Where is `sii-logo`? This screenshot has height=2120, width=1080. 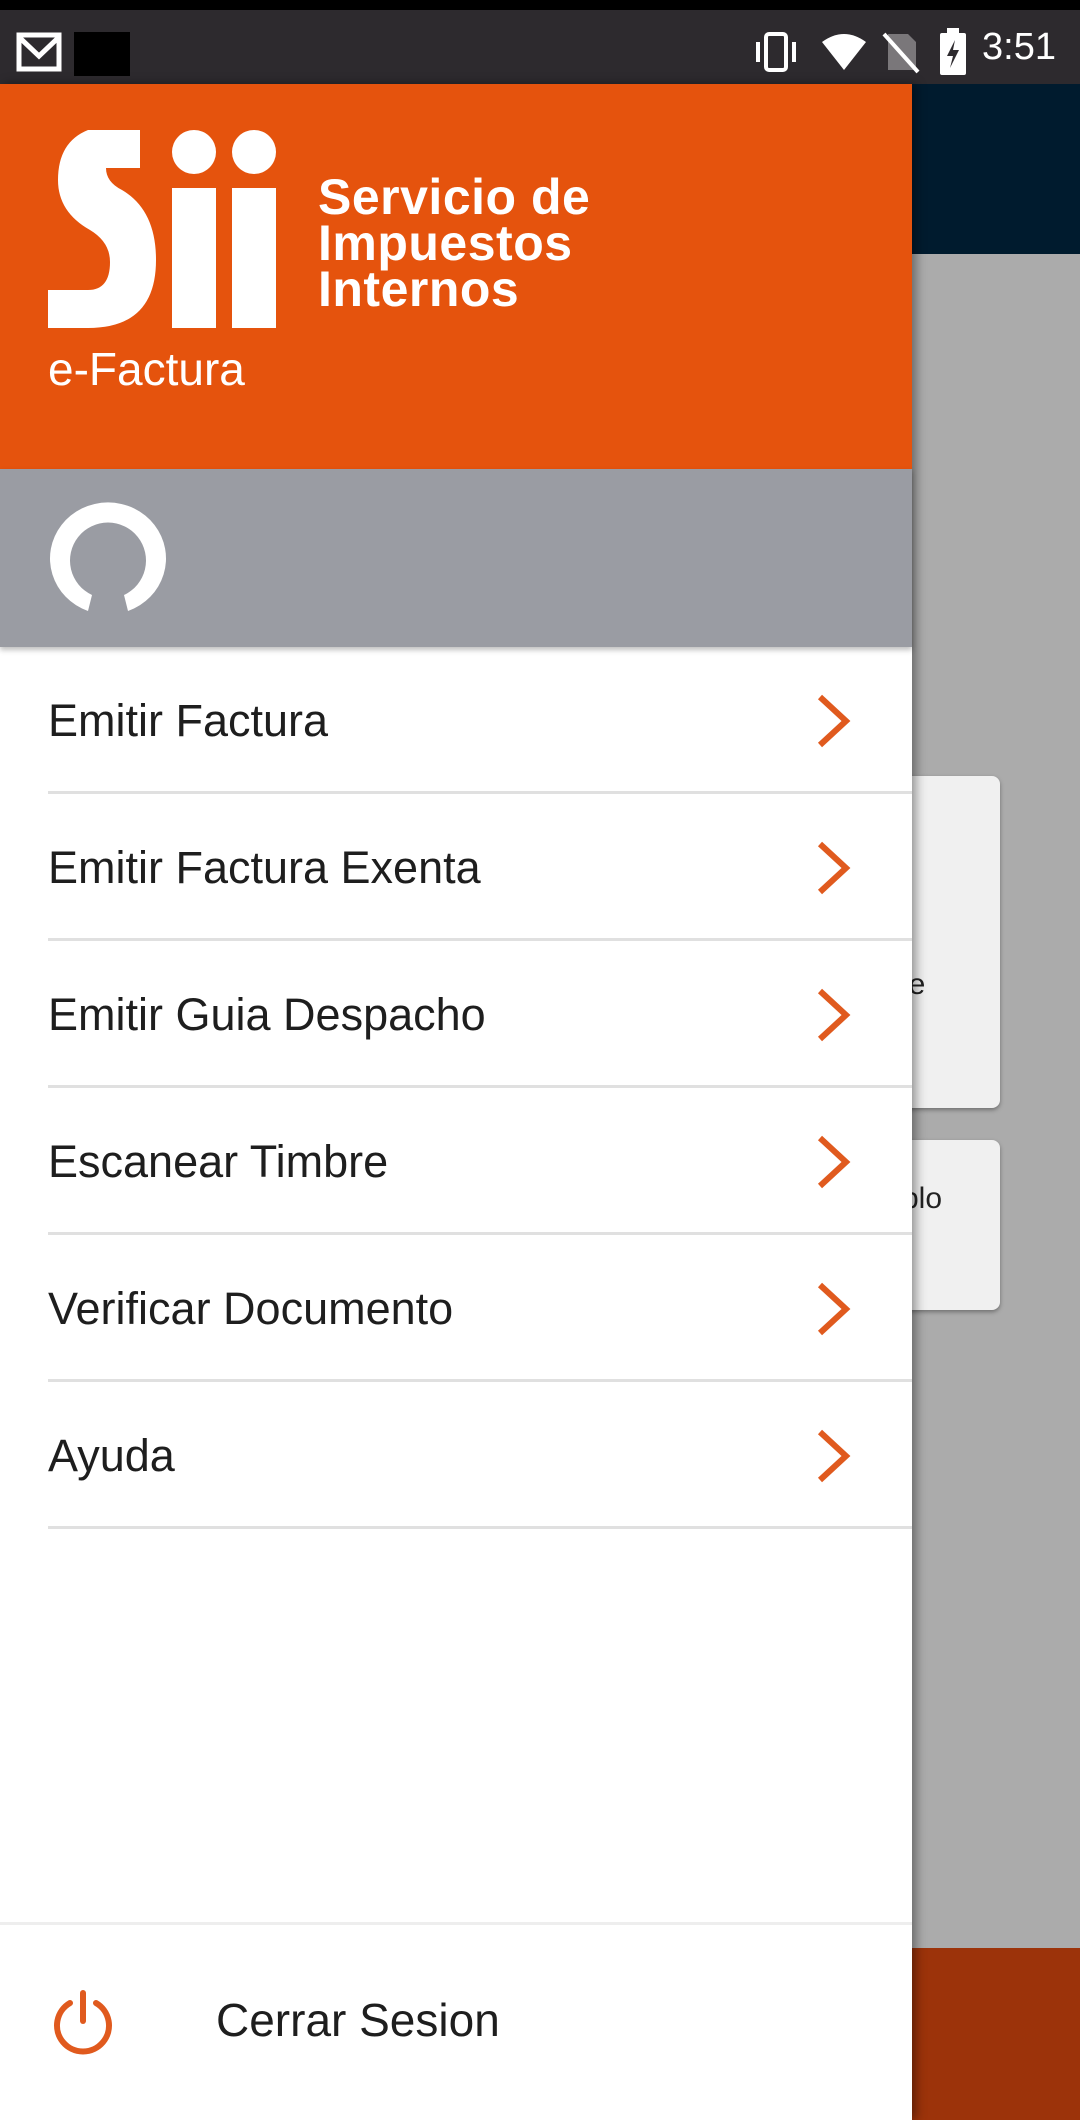
sii-logo is located at coordinates (162, 229).